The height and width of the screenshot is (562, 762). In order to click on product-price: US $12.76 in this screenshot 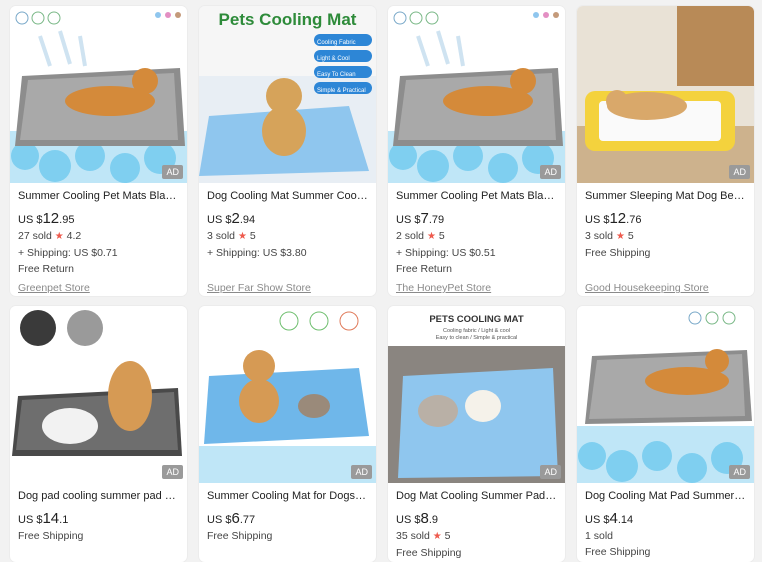, I will do `click(613, 218)`.